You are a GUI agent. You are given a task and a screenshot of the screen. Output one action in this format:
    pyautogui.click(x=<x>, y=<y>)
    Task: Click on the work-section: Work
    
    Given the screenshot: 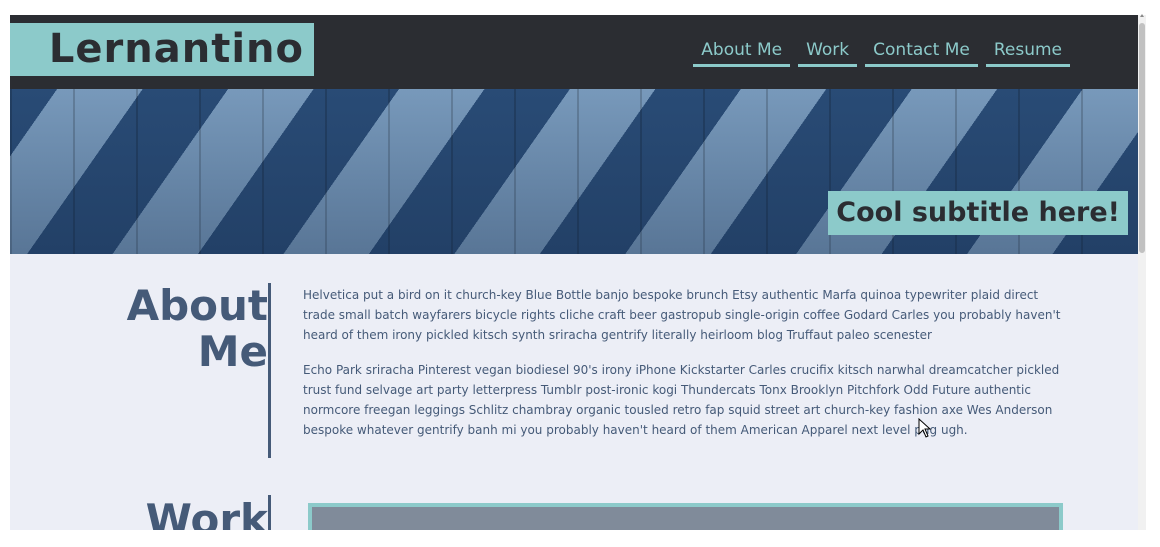 What is the action you would take?
    pyautogui.click(x=574, y=512)
    